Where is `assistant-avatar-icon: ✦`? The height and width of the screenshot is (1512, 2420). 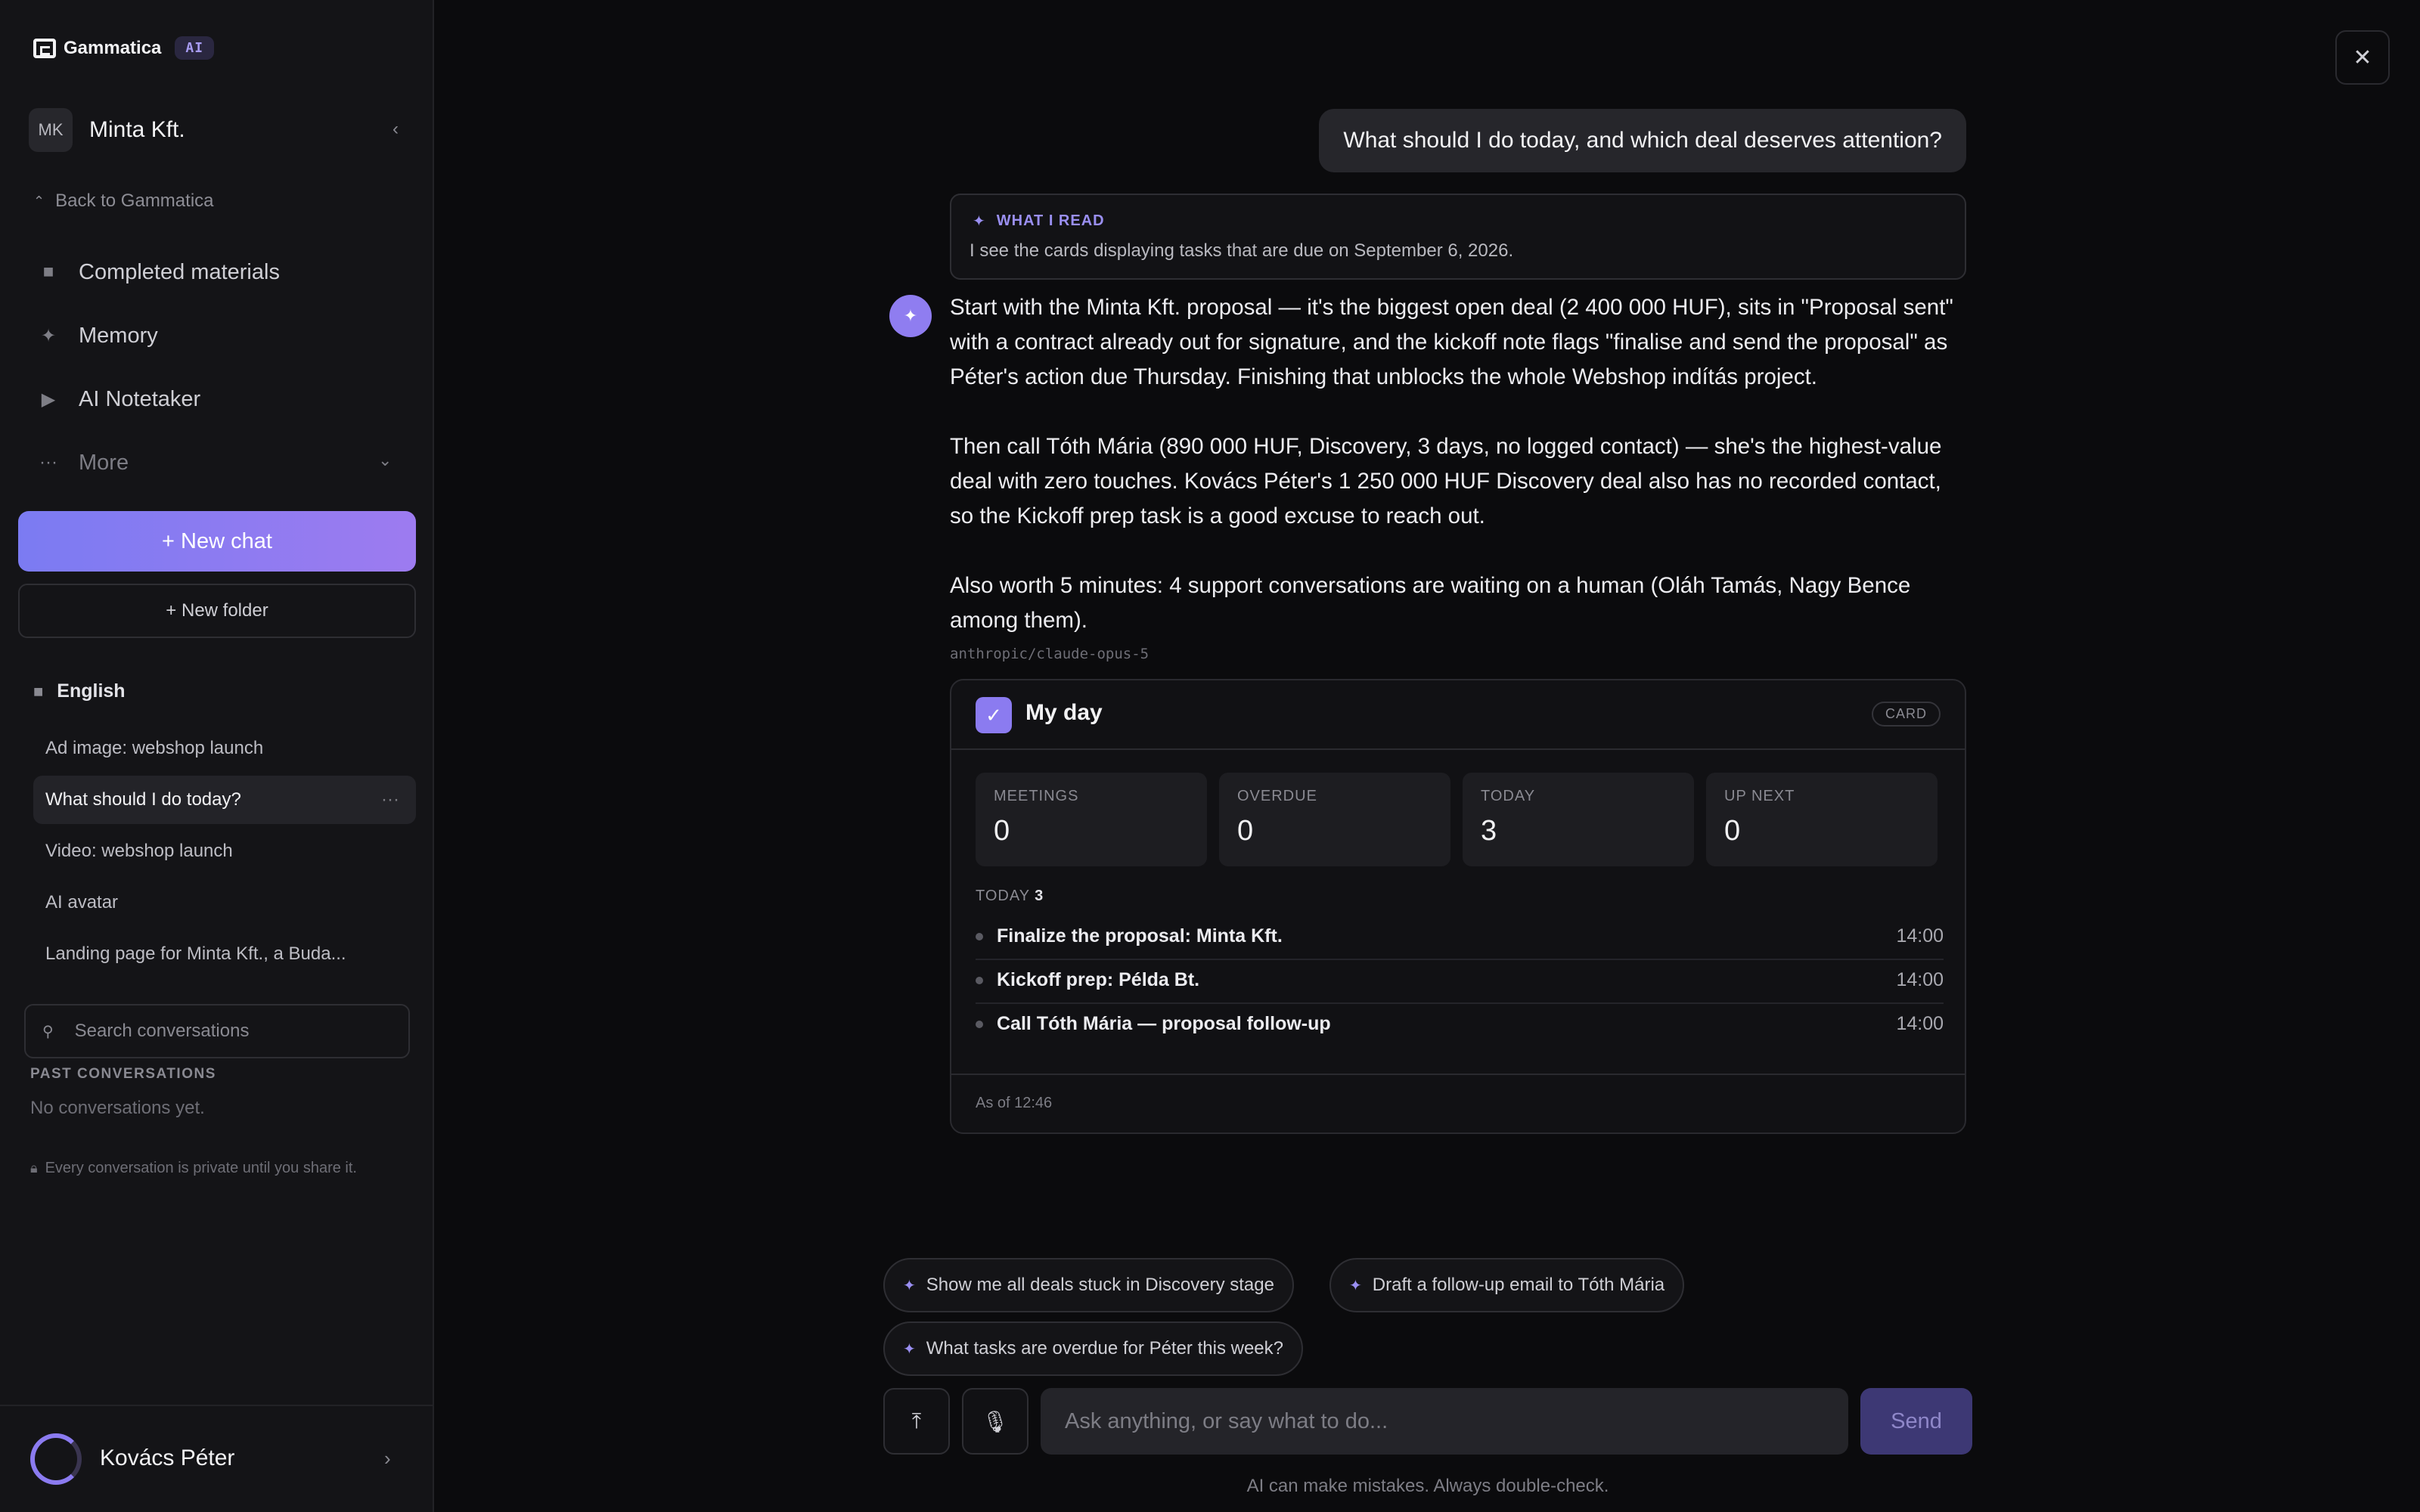
assistant-avatar-icon: ✦ is located at coordinates (910, 316).